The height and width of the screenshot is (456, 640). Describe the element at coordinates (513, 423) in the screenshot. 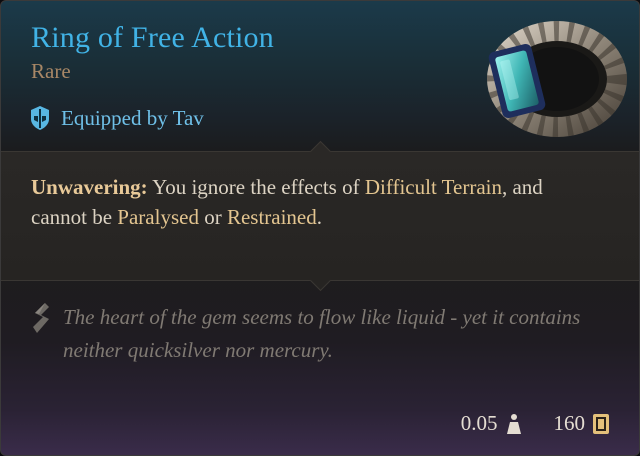

I see `weight-icon` at that location.